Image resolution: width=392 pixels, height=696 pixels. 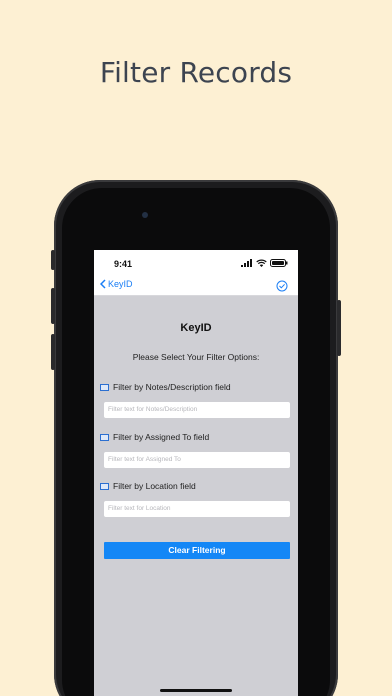 I want to click on app-title: KeyID, so click(x=196, y=328).